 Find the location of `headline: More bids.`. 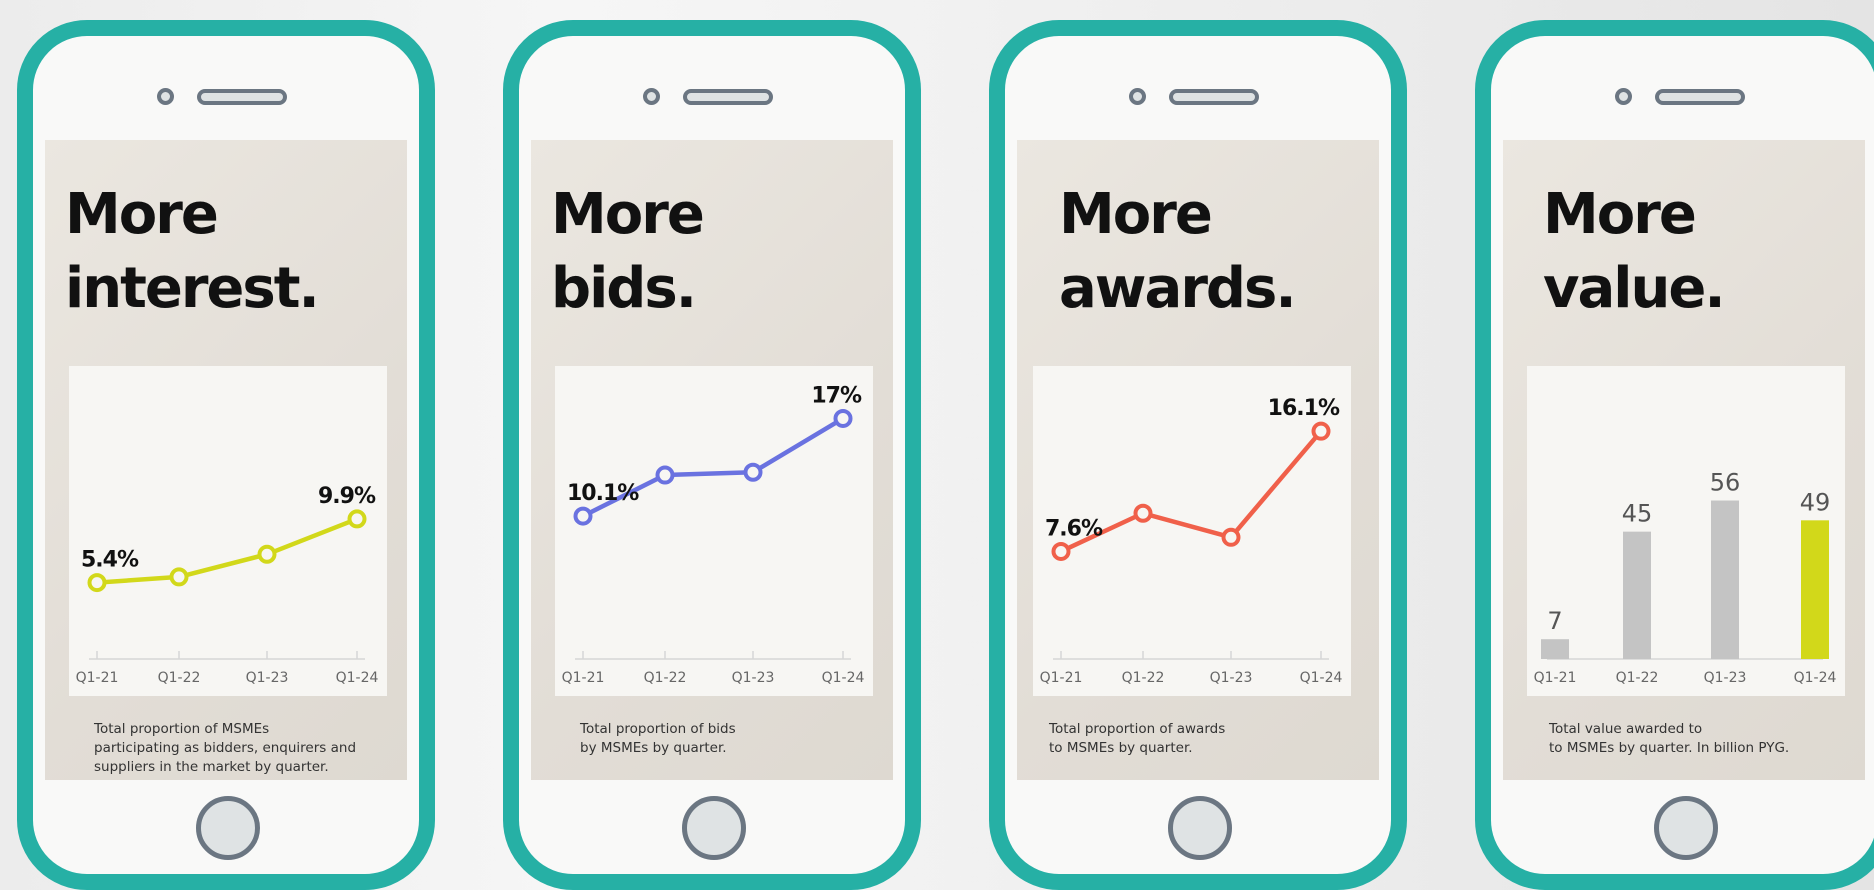

headline: More bids. is located at coordinates (628, 252).